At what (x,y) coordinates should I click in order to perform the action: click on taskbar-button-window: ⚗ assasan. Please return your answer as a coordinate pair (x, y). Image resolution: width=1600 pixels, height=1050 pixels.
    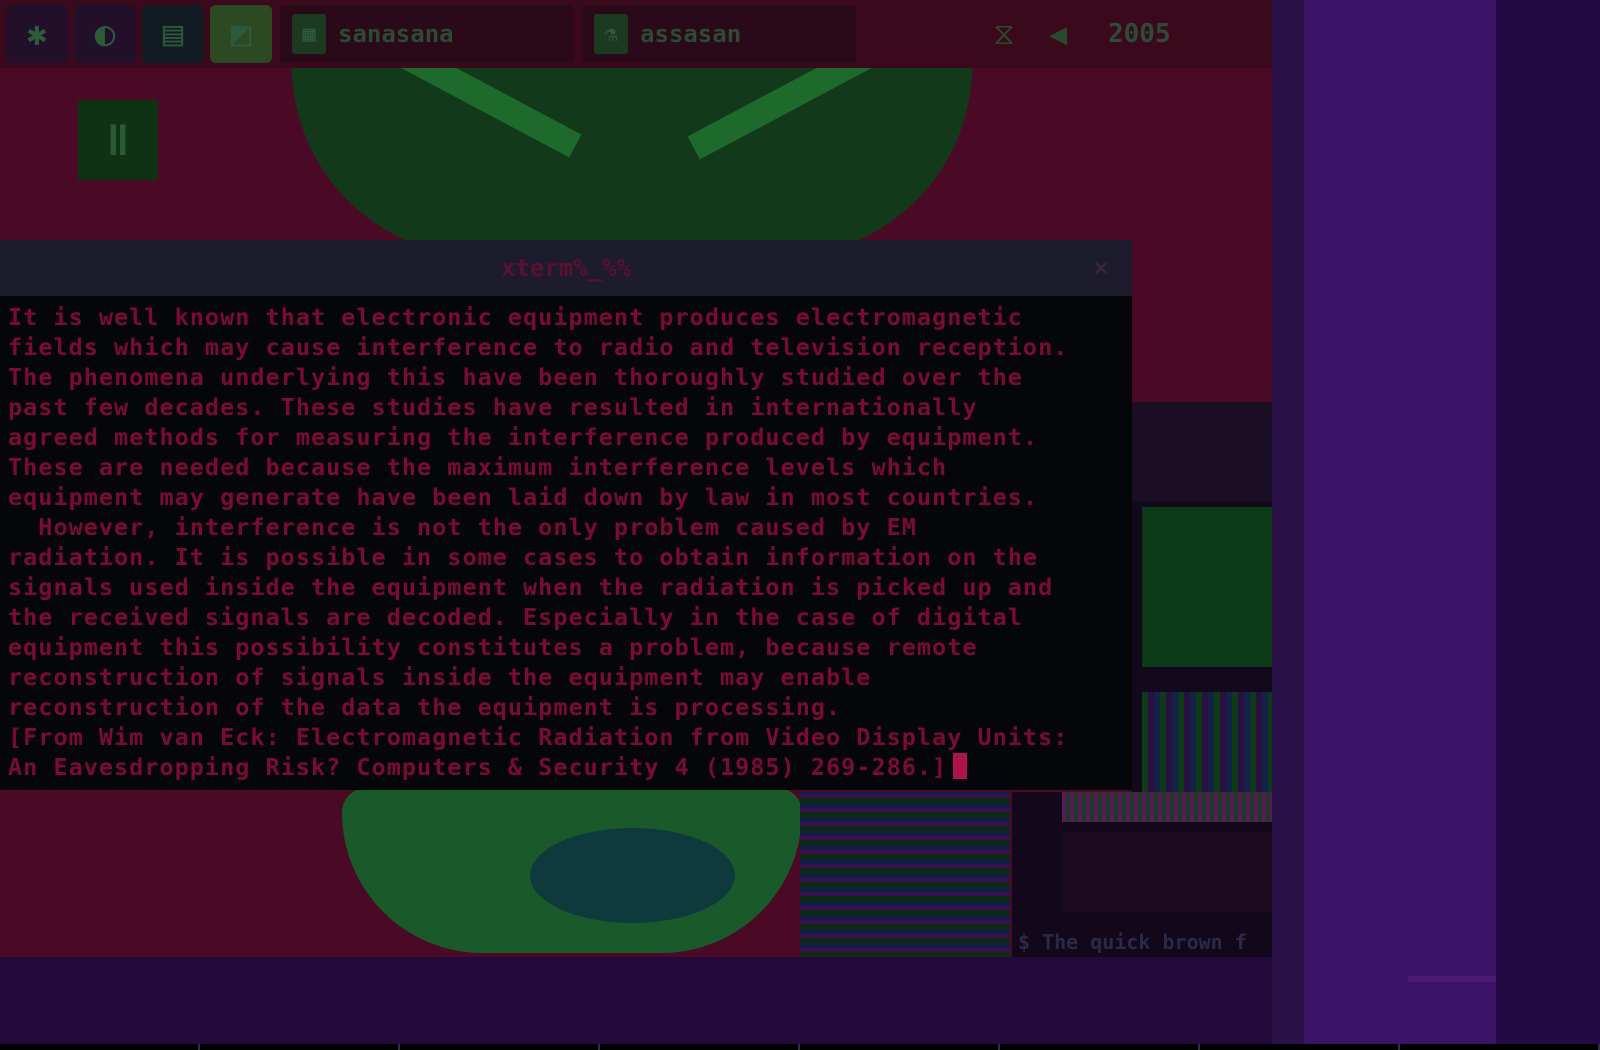
    Looking at the image, I should click on (719, 34).